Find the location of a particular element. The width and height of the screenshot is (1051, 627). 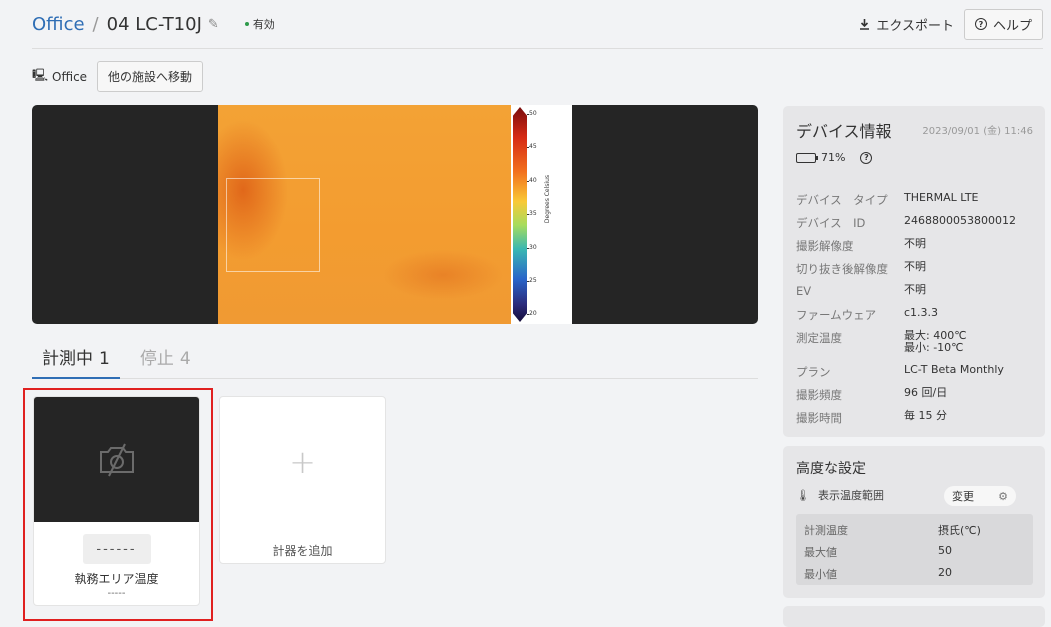

meter-card: ------ 執務エリア温度 ----- is located at coordinates (116, 501).